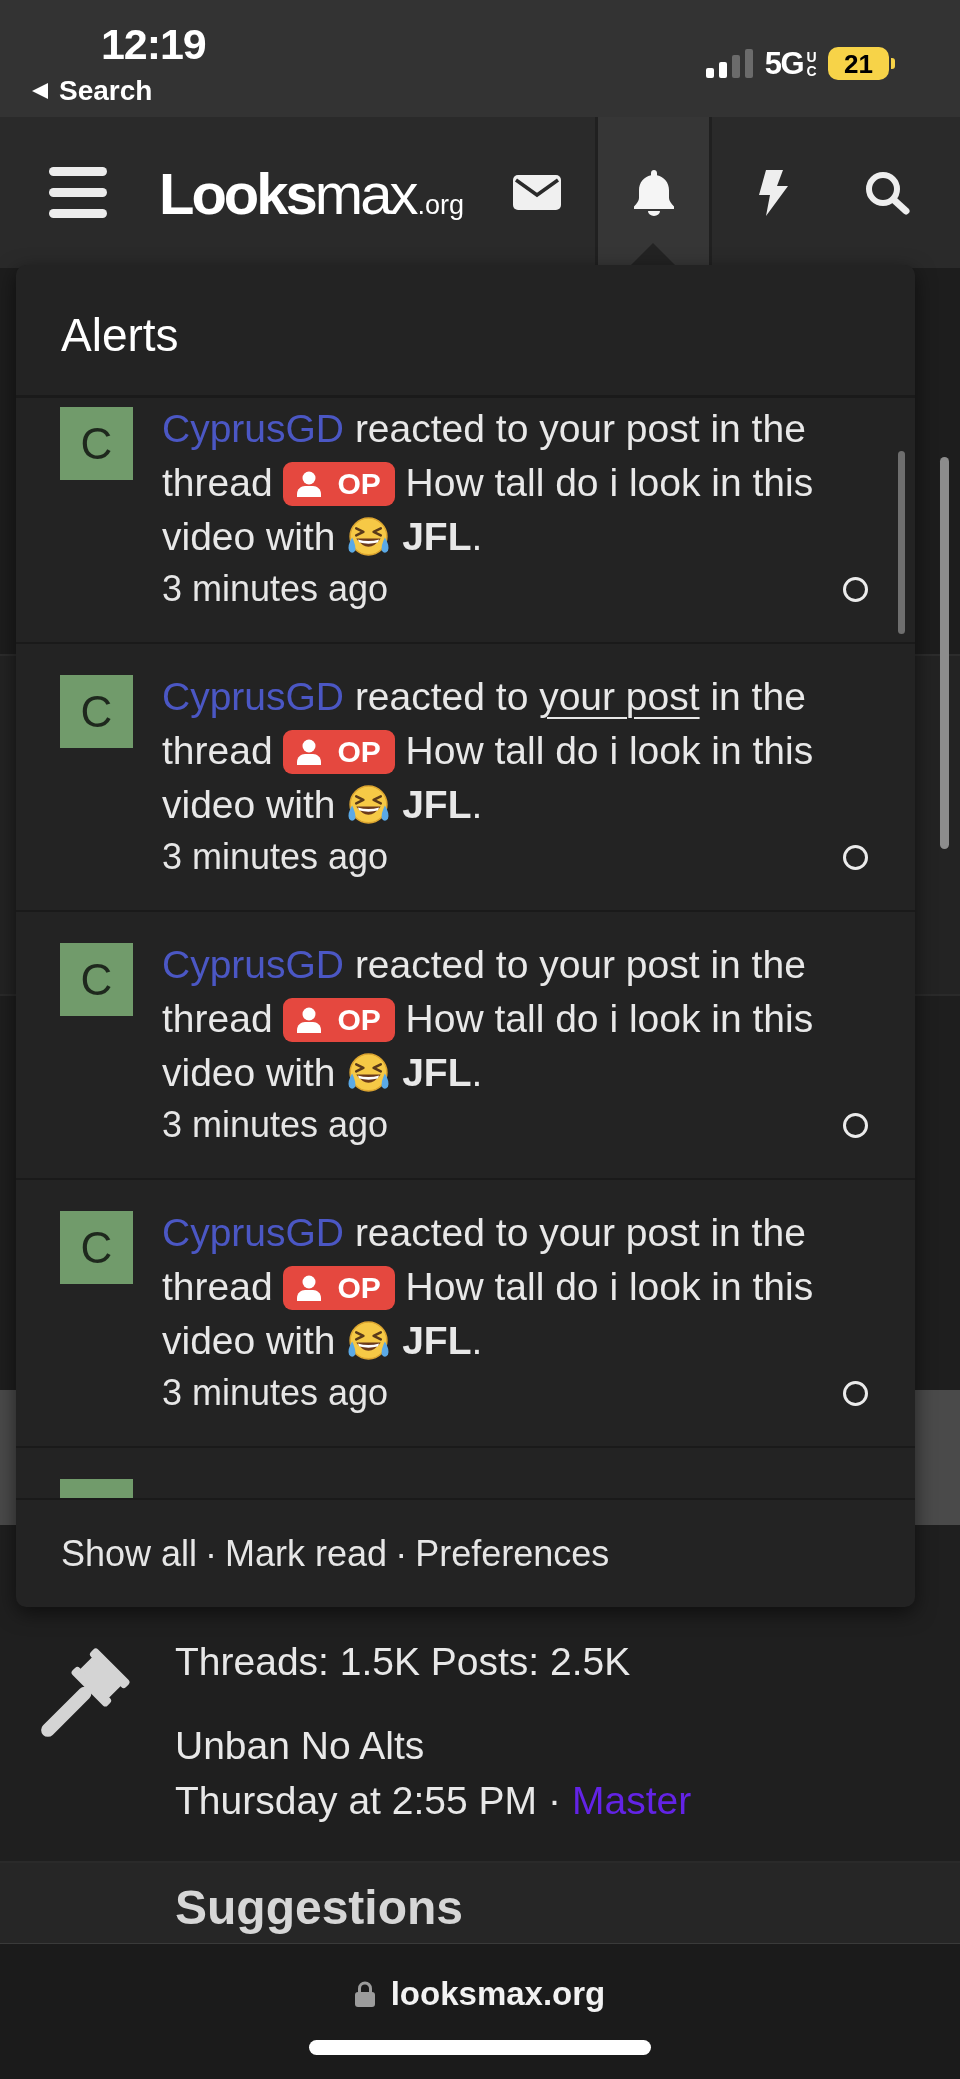 The width and height of the screenshot is (960, 2079). Describe the element at coordinates (729, 63) in the screenshot. I see `signal-strength-icon` at that location.